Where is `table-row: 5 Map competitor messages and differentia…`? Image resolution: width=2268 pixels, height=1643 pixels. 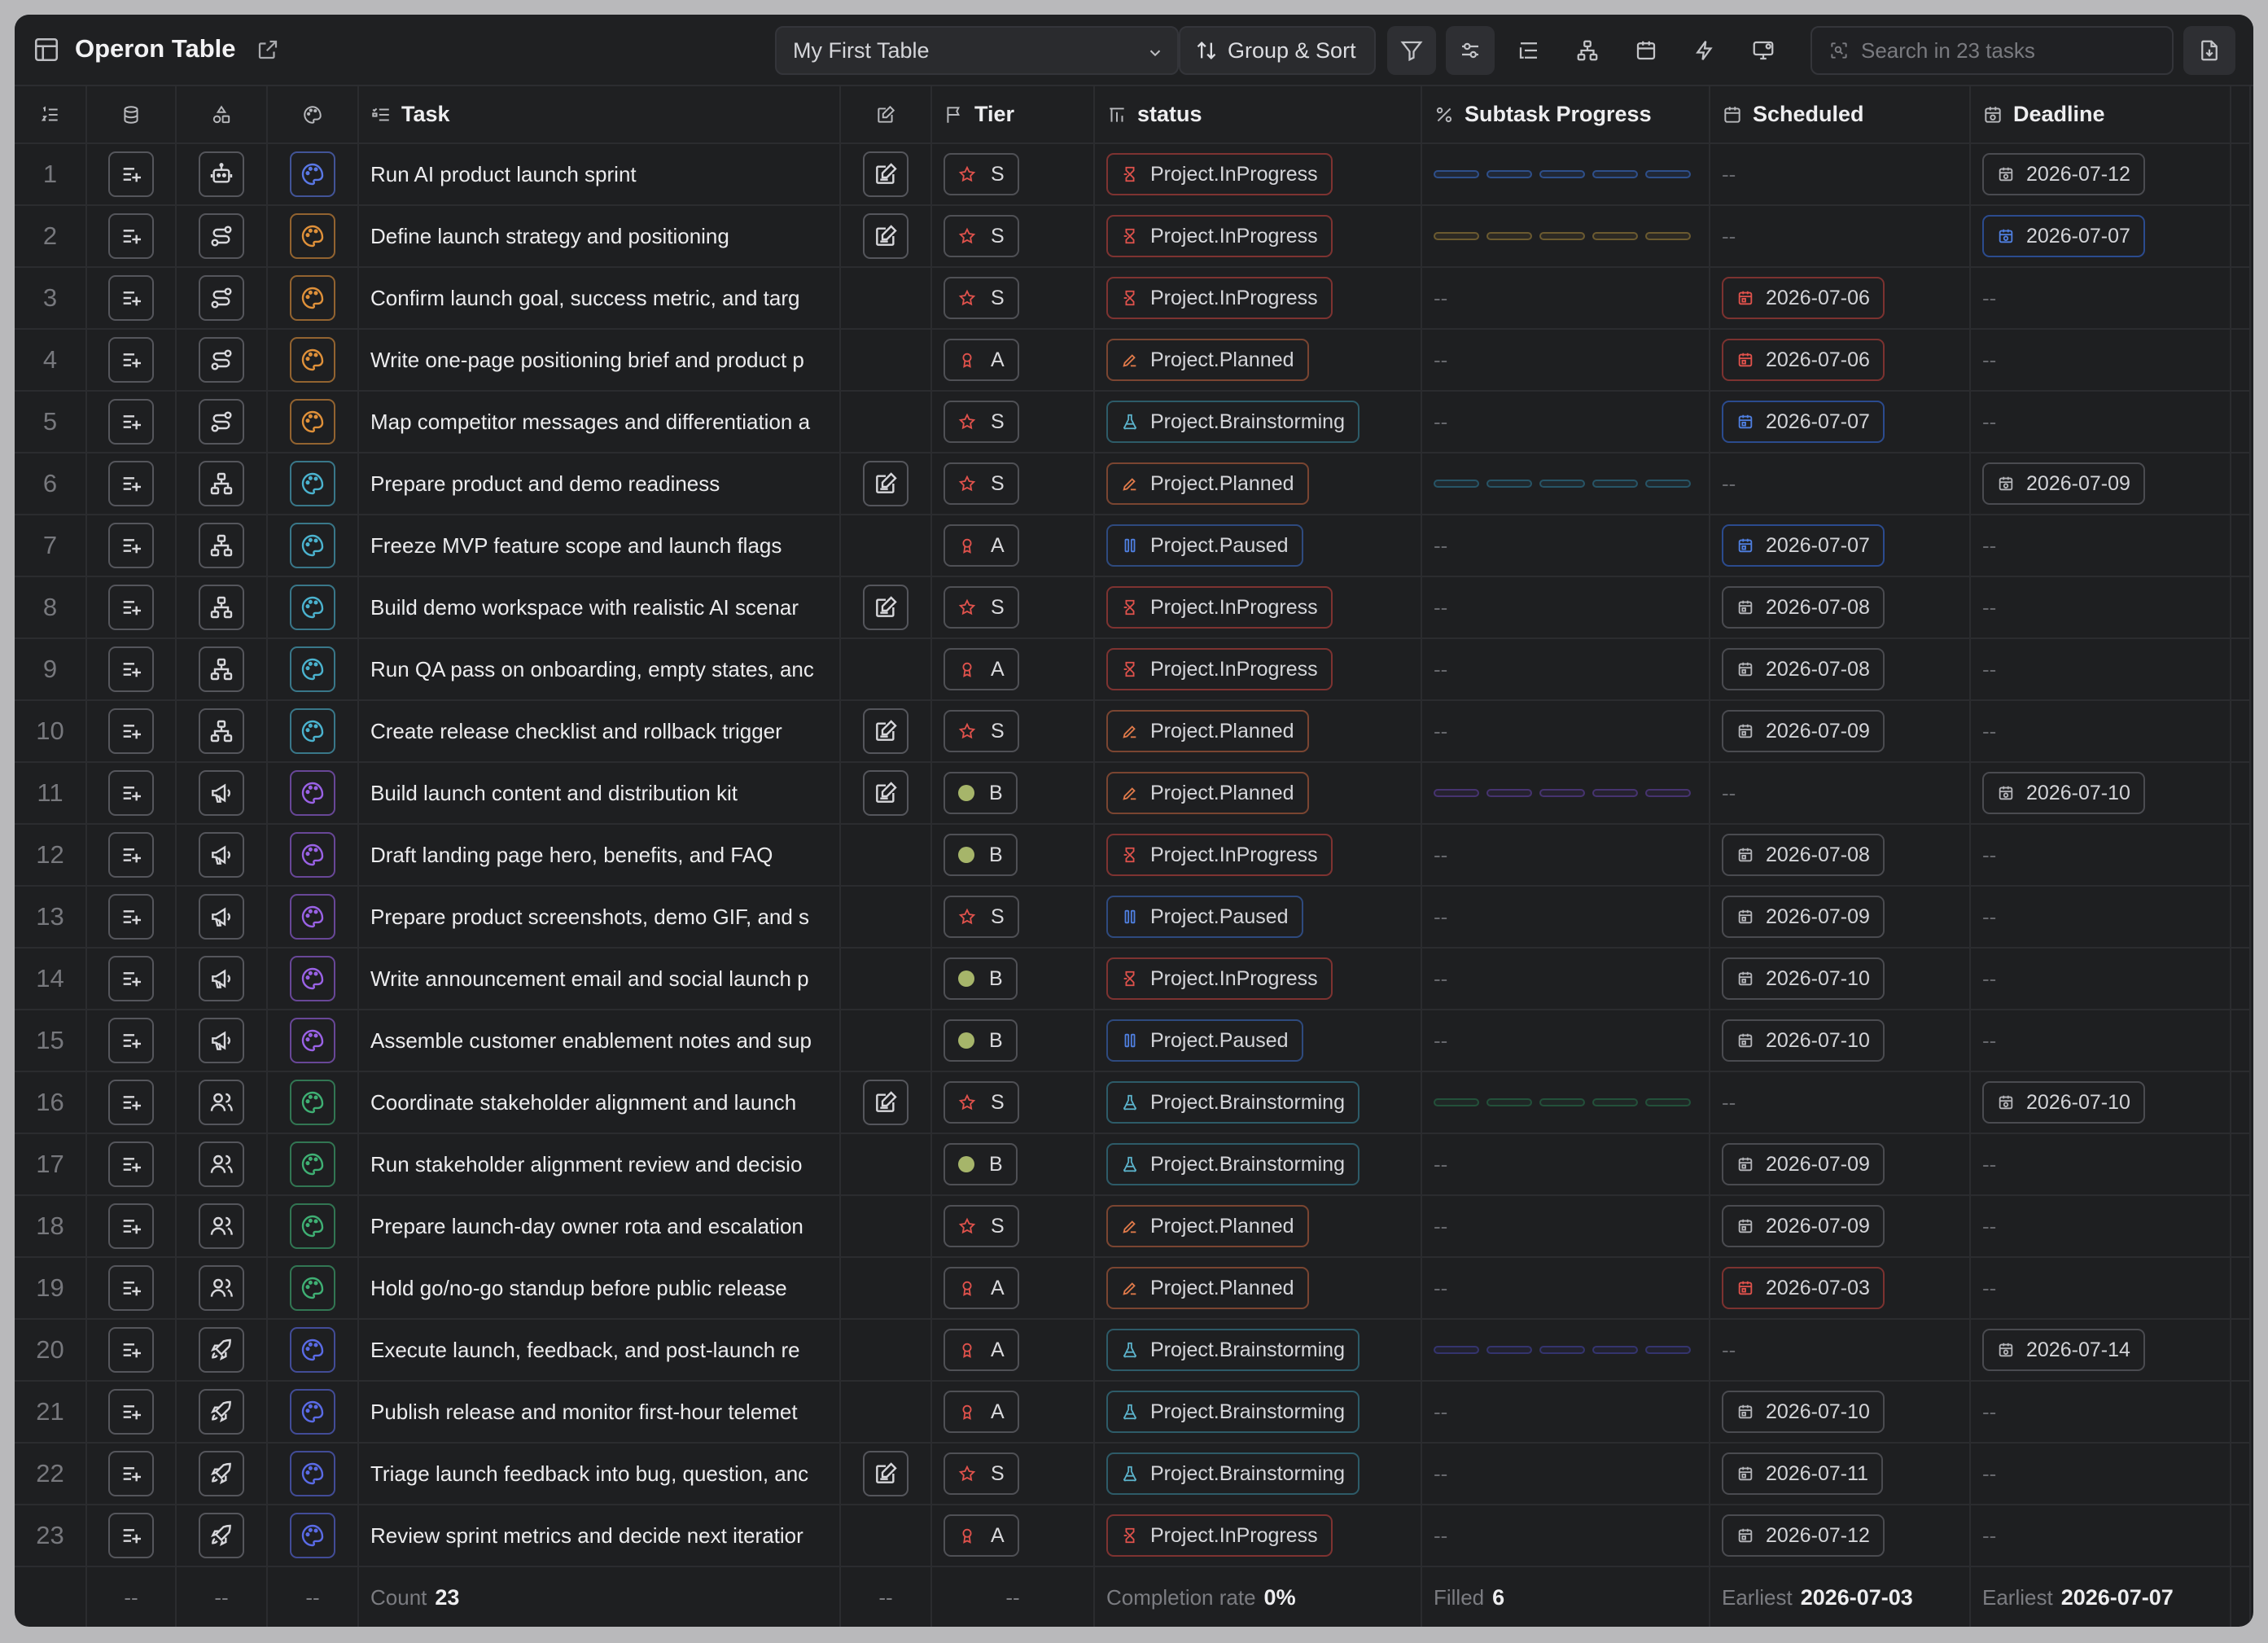 table-row: 5 Map competitor messages and differentia… is located at coordinates (1133, 422).